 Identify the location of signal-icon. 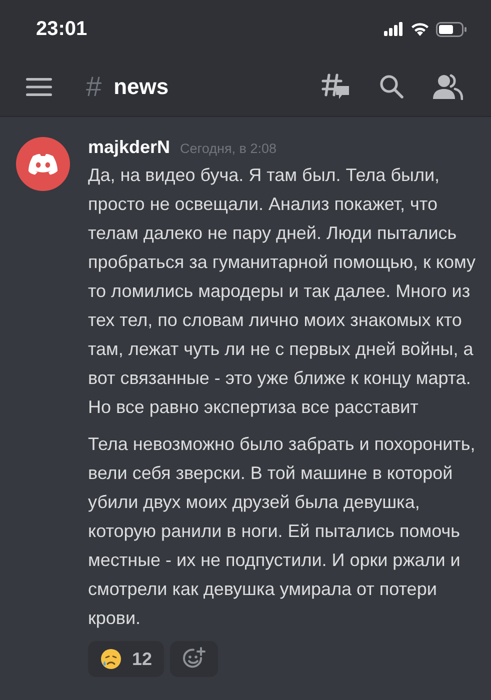
(394, 29).